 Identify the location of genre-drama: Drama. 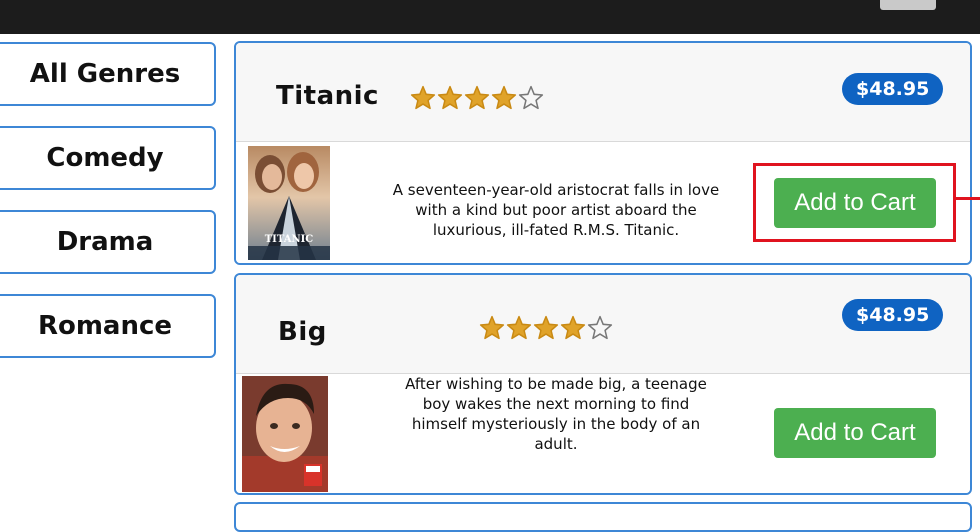
(108, 242).